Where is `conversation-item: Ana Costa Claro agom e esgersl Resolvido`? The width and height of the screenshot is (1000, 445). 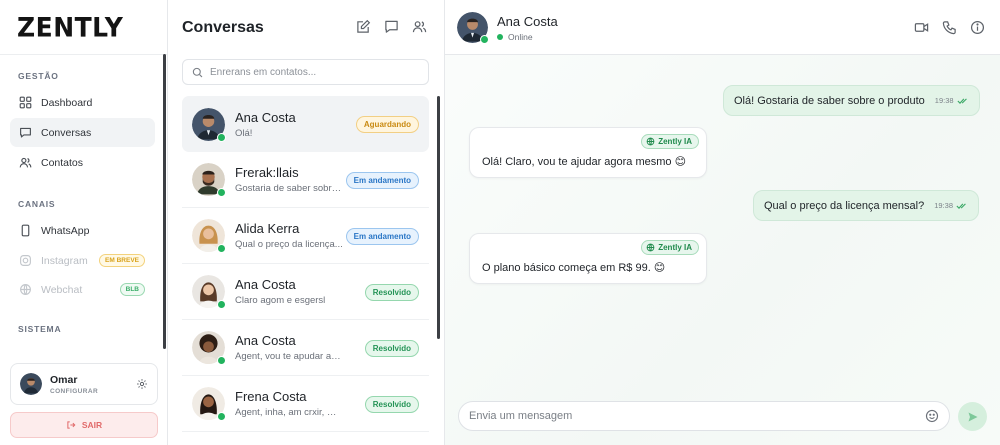
conversation-item: Ana Costa Claro agom e esgersl Resolvido is located at coordinates (305, 292).